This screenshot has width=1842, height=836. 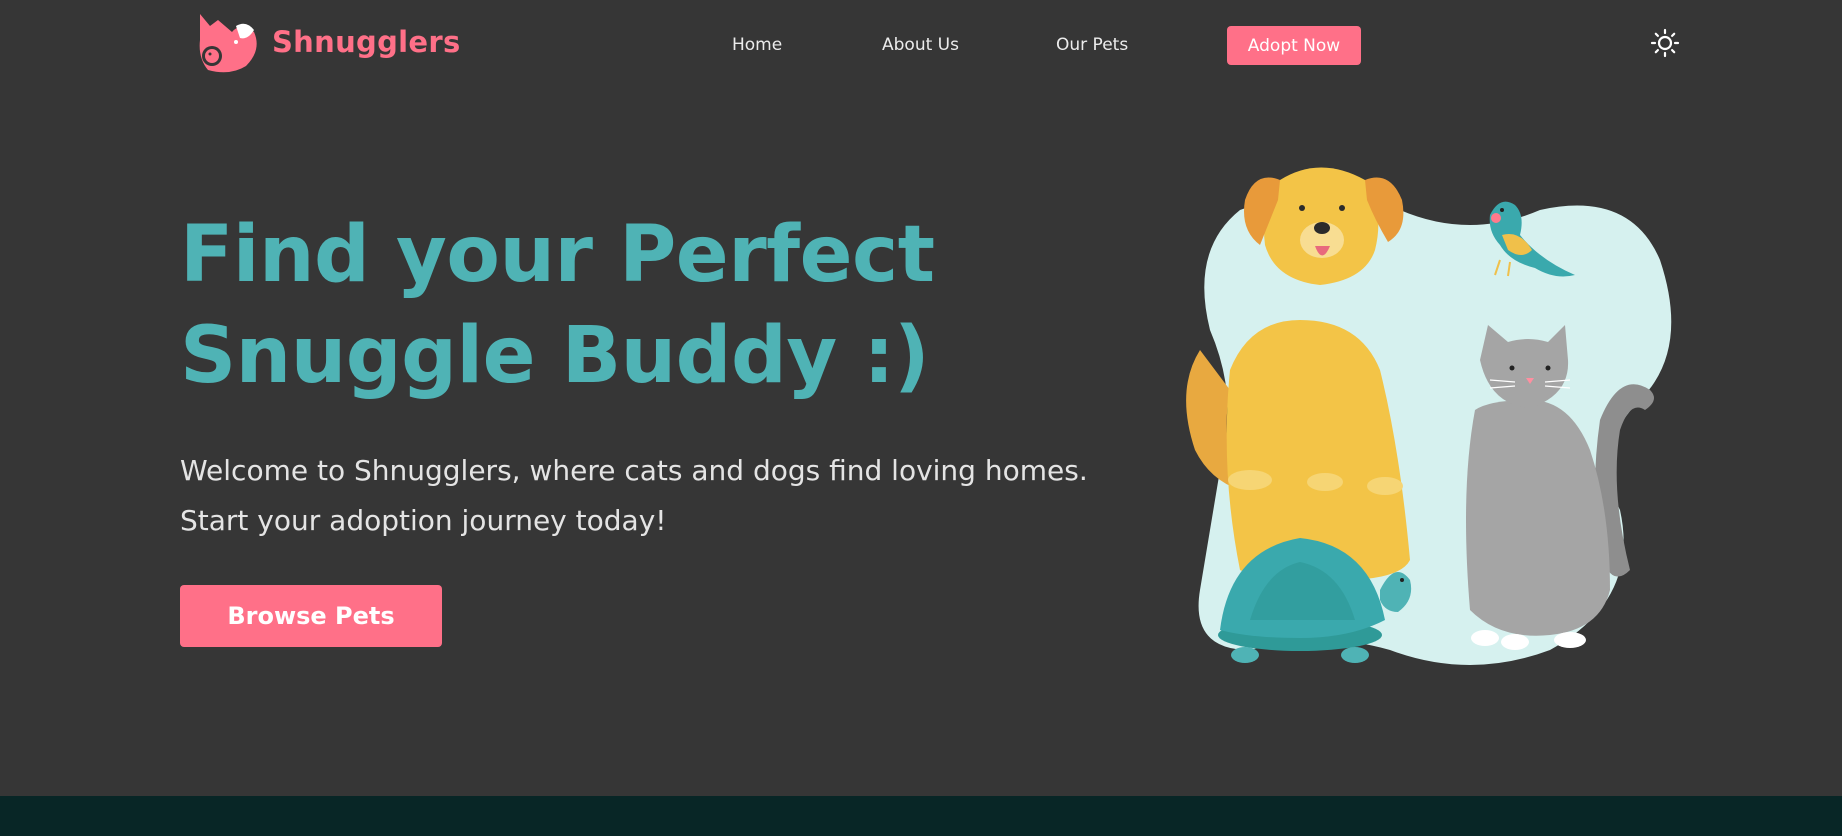 What do you see at coordinates (1092, 45) in the screenshot?
I see `nav-link-our-pets: Our Pets` at bounding box center [1092, 45].